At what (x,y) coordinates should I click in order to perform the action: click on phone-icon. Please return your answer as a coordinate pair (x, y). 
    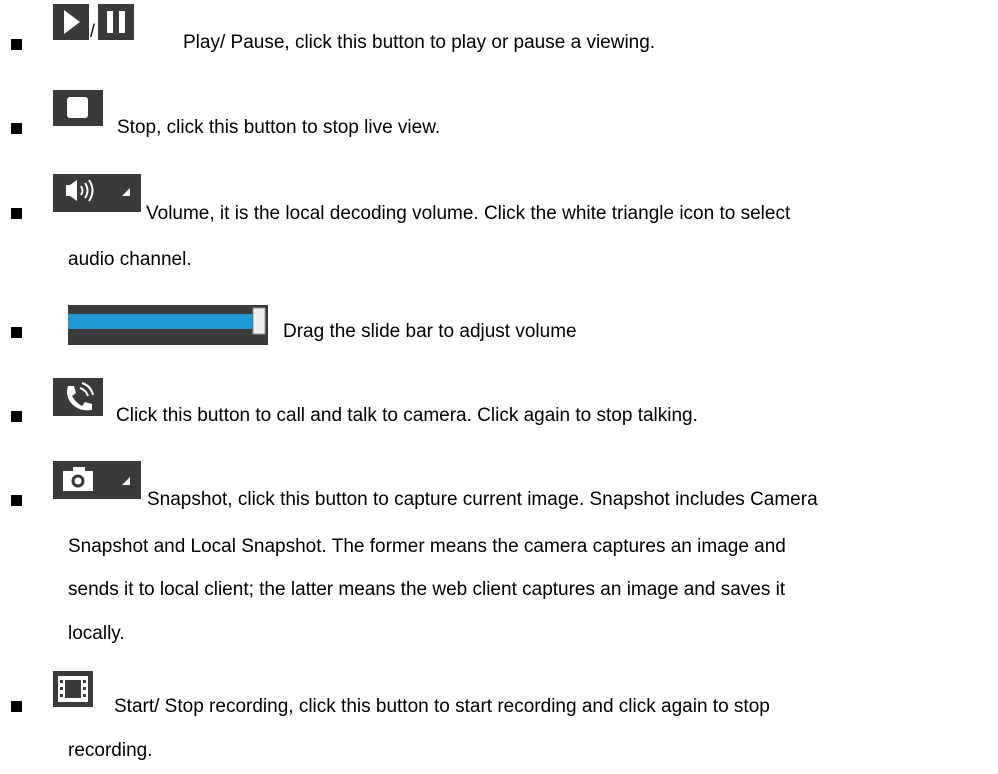
    Looking at the image, I should click on (78, 397).